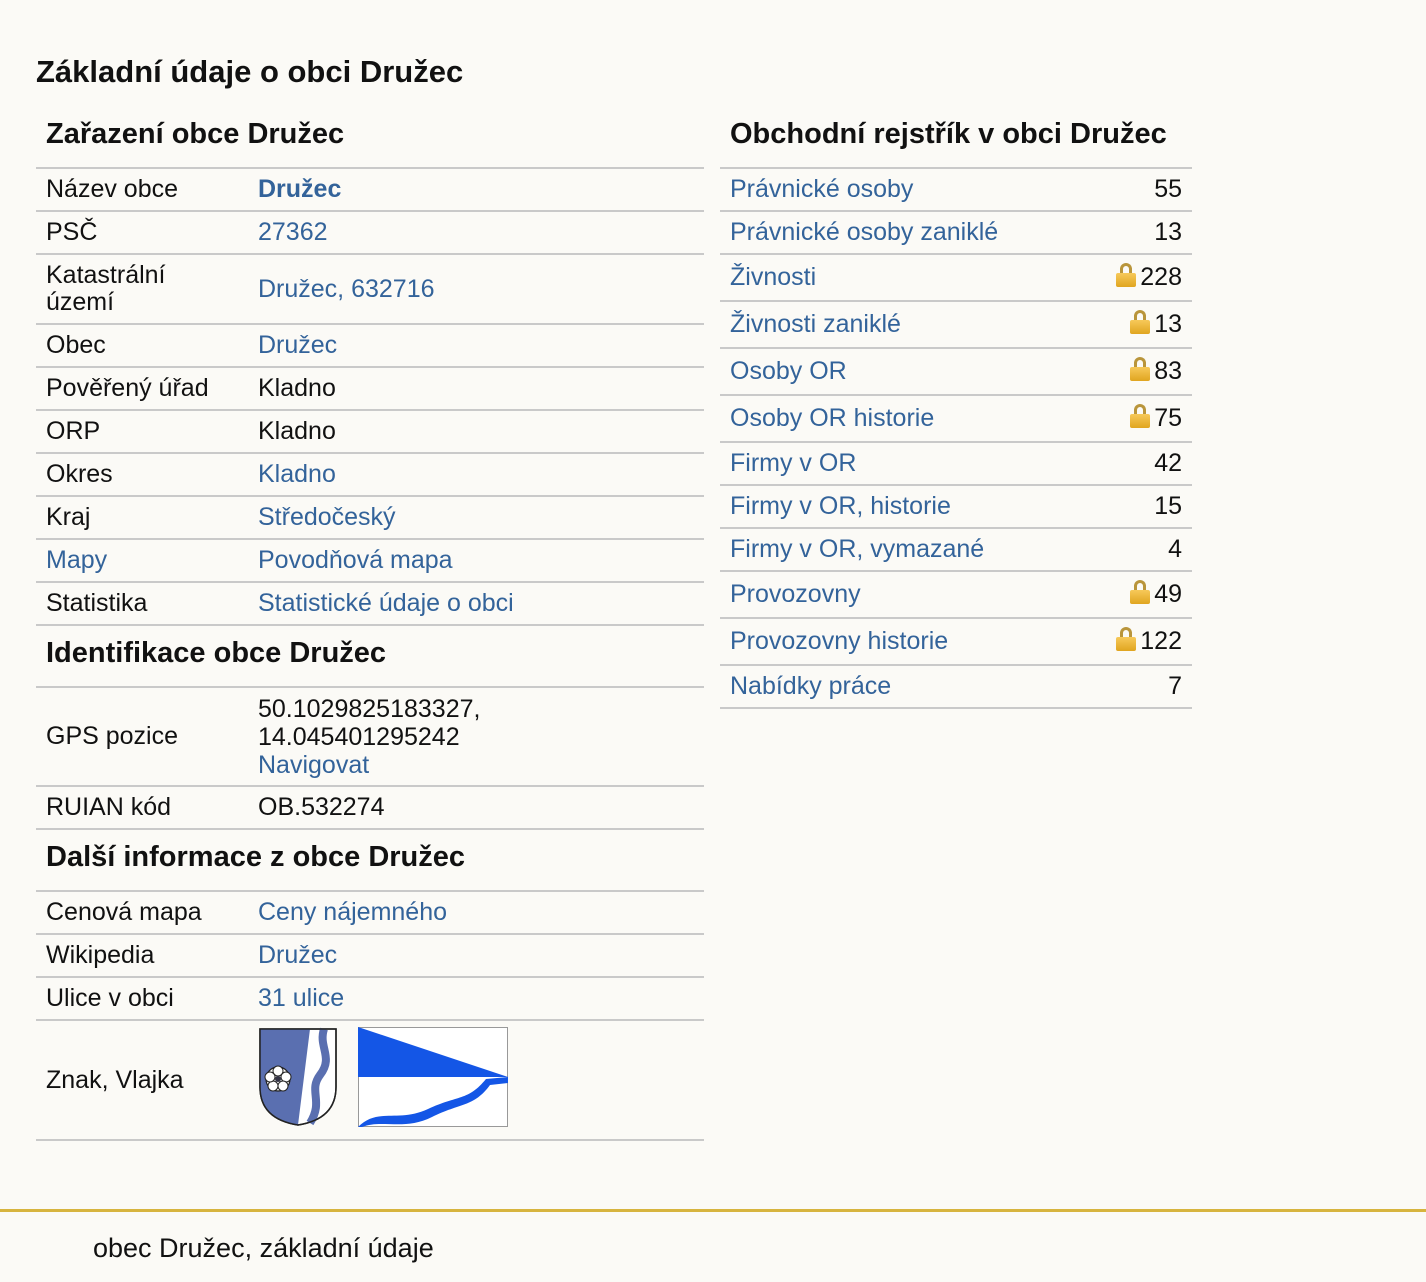 The height and width of the screenshot is (1282, 1426). What do you see at coordinates (713, 1210) in the screenshot?
I see `footer-divider` at bounding box center [713, 1210].